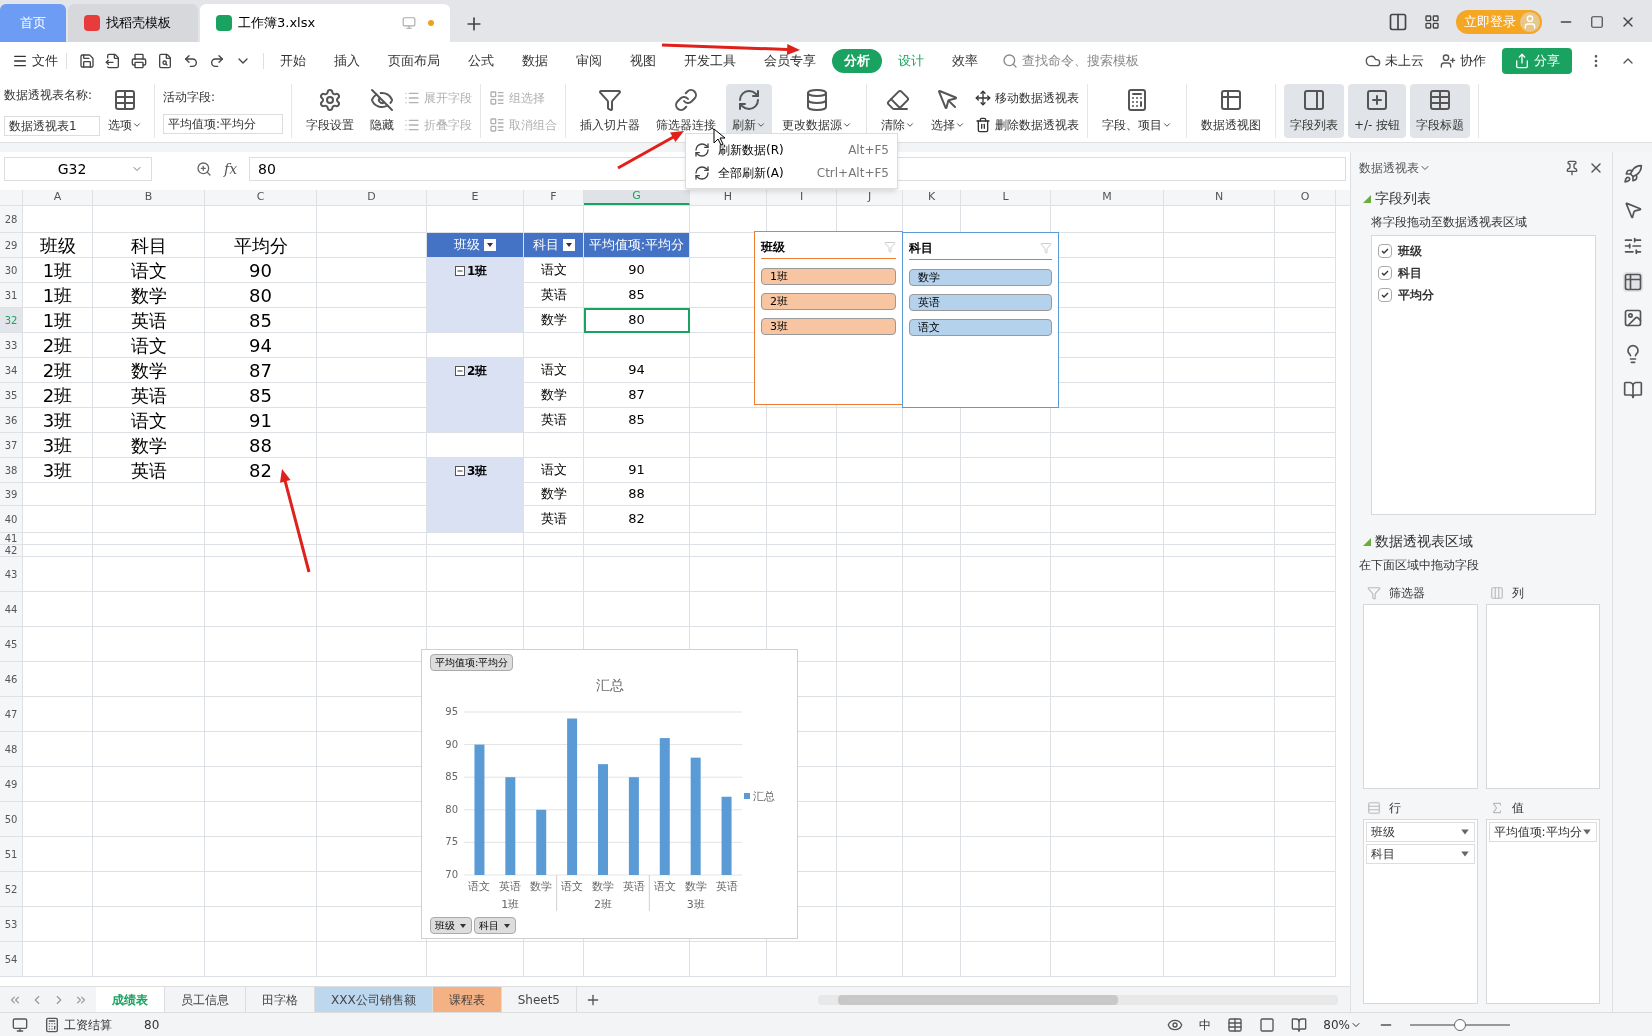 Image resolution: width=1652 pixels, height=1036 pixels. What do you see at coordinates (88, 1024) in the screenshot?
I see `macro-label: 工资结算` at bounding box center [88, 1024].